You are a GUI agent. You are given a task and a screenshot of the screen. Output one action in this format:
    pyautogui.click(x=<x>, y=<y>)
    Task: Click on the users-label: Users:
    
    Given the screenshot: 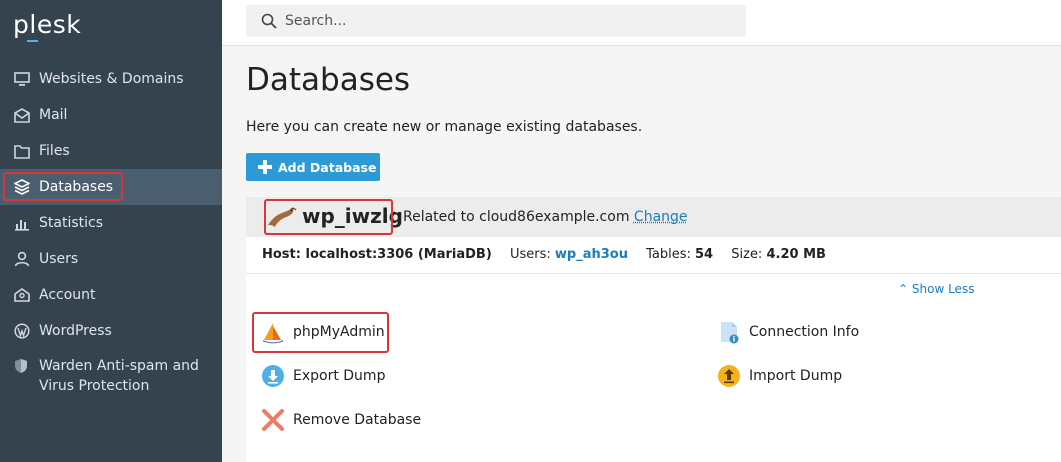 What is the action you would take?
    pyautogui.click(x=530, y=254)
    